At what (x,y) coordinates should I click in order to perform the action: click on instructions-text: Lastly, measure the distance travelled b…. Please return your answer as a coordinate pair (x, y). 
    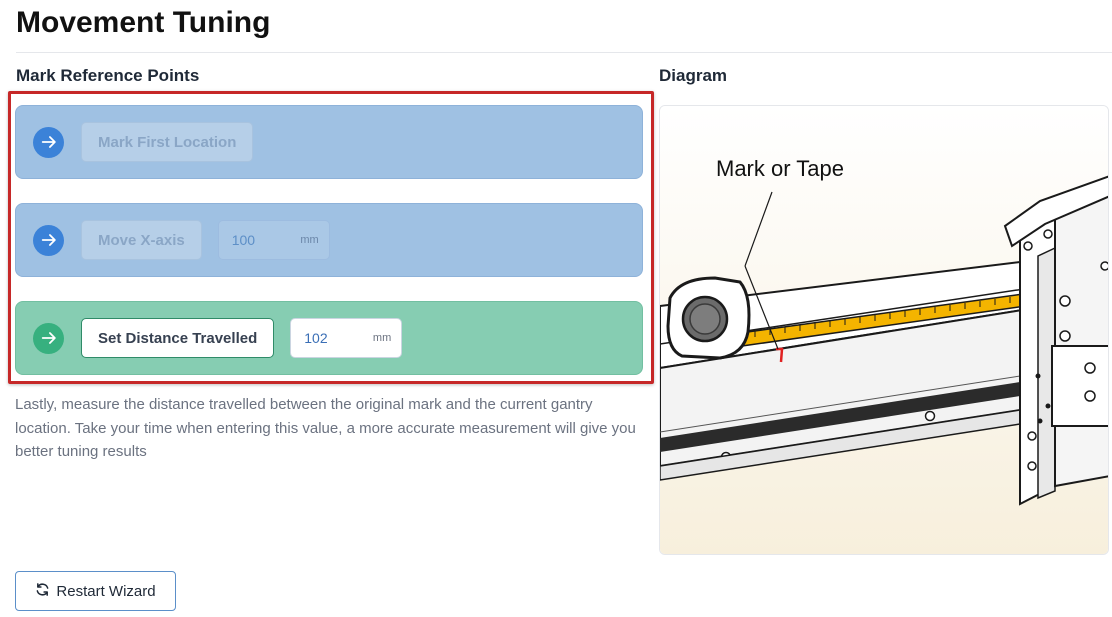
    Looking at the image, I should click on (325, 428).